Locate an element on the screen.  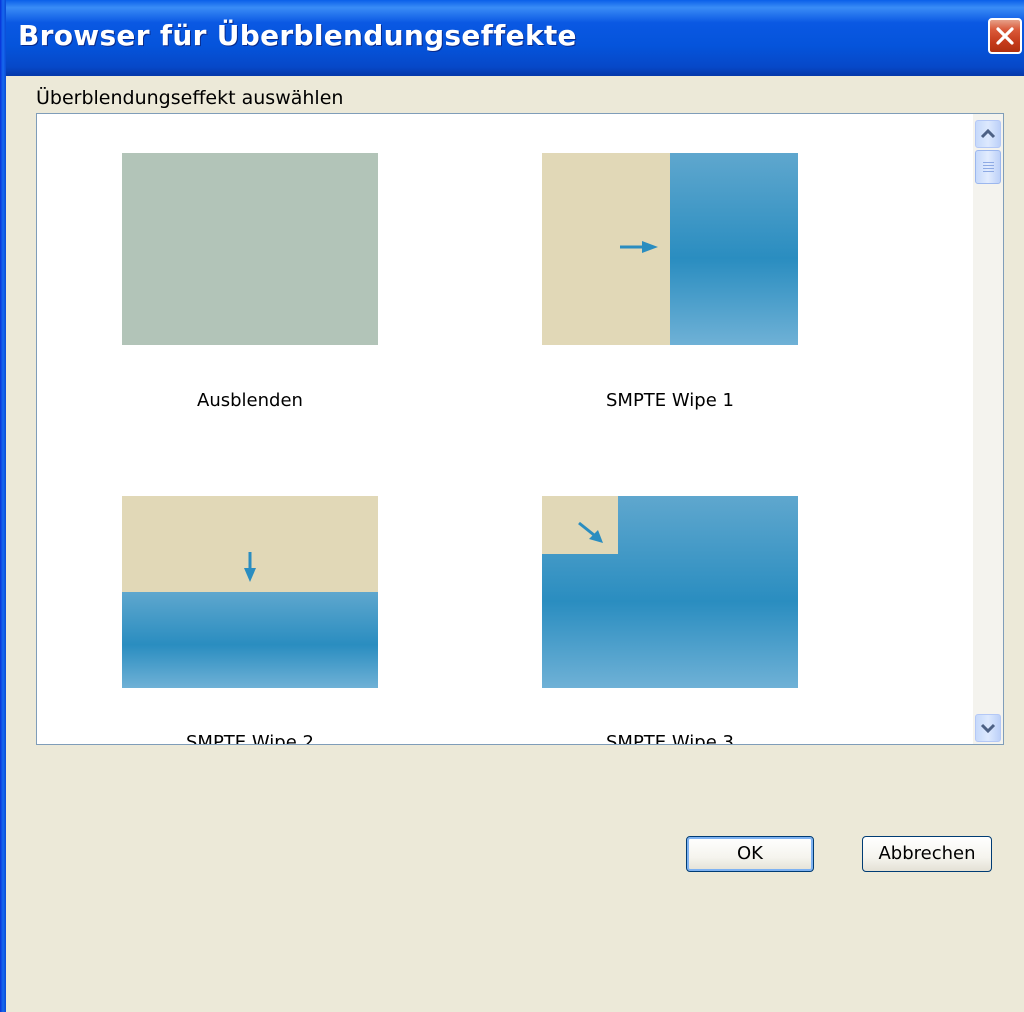
ok-button: OK is located at coordinates (750, 854).